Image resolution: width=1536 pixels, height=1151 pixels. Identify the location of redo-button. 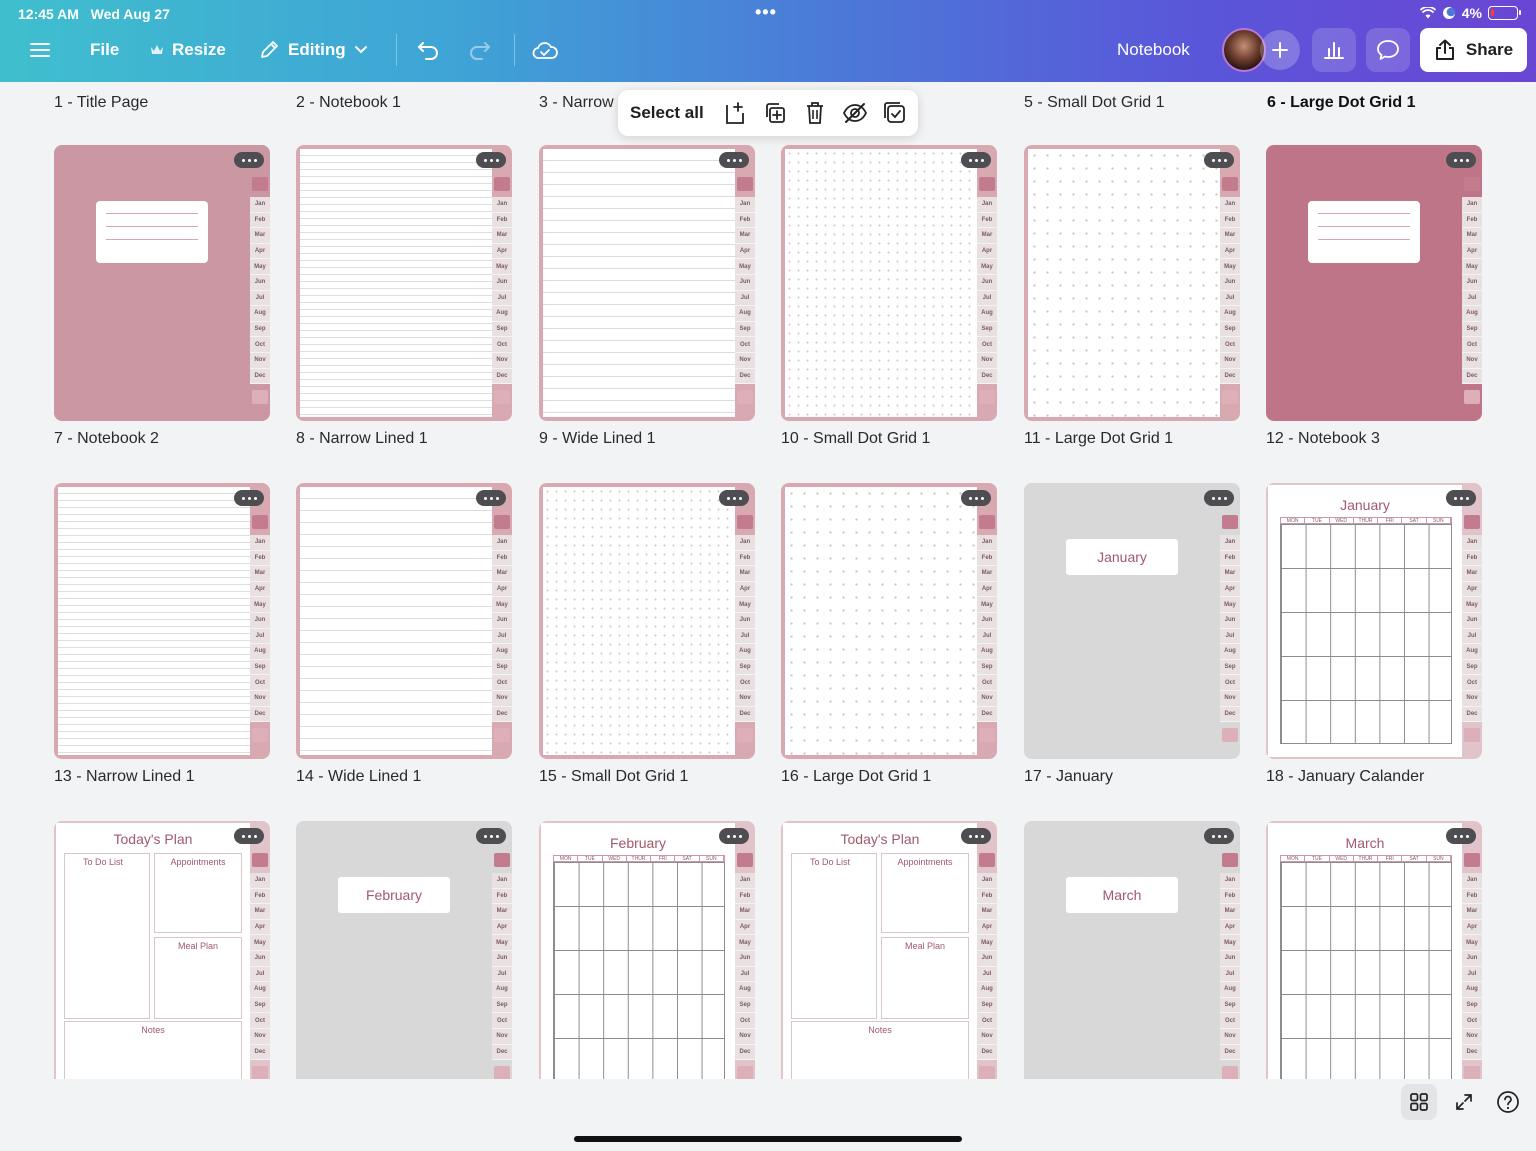
(480, 50).